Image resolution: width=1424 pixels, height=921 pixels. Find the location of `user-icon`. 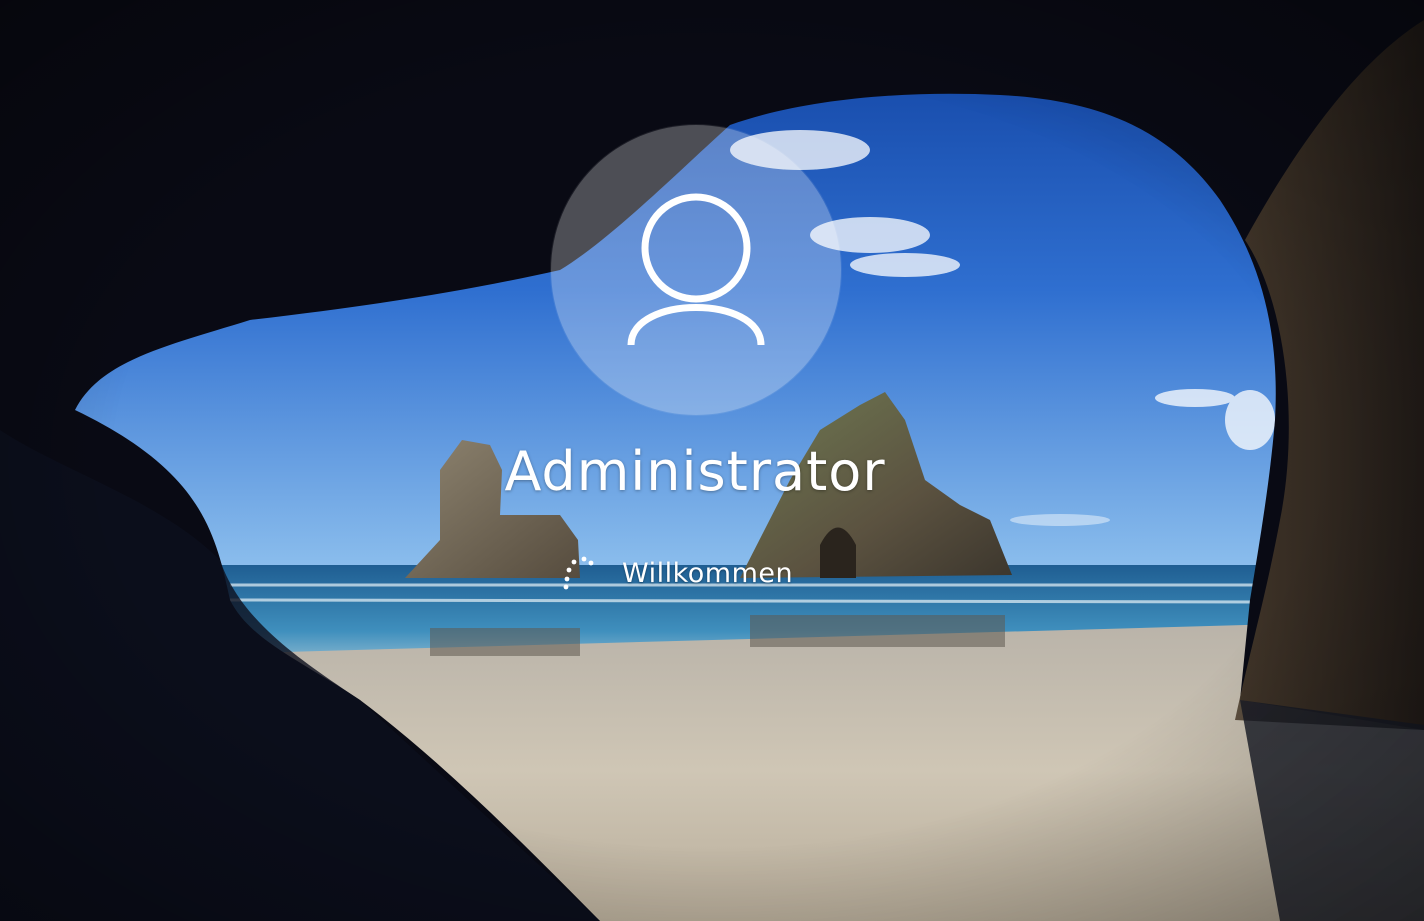

user-icon is located at coordinates (696, 269).